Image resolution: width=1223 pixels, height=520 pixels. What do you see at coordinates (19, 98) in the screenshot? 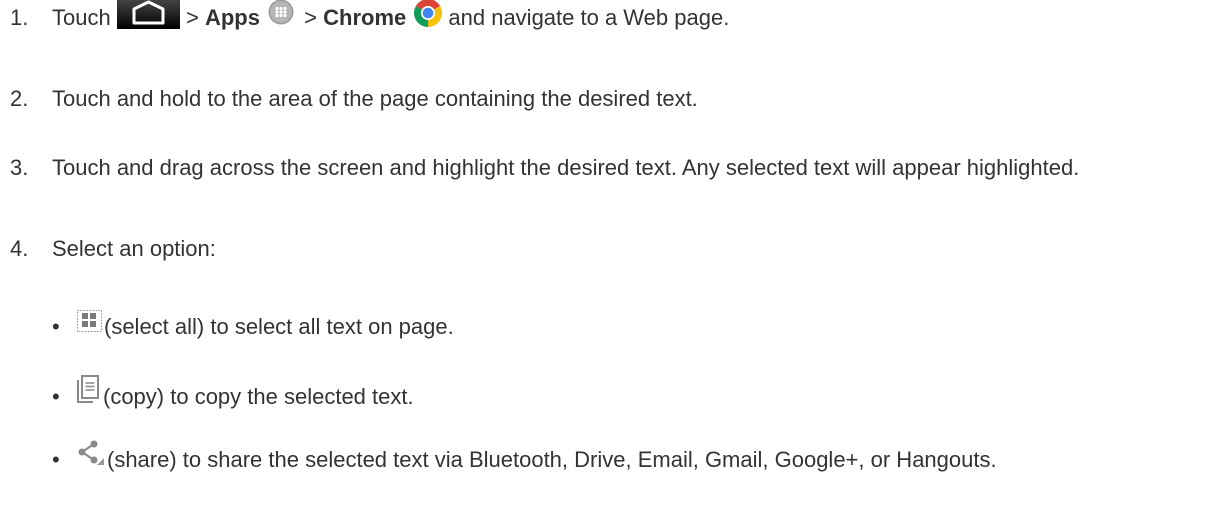
I see `step-number: 2.` at bounding box center [19, 98].